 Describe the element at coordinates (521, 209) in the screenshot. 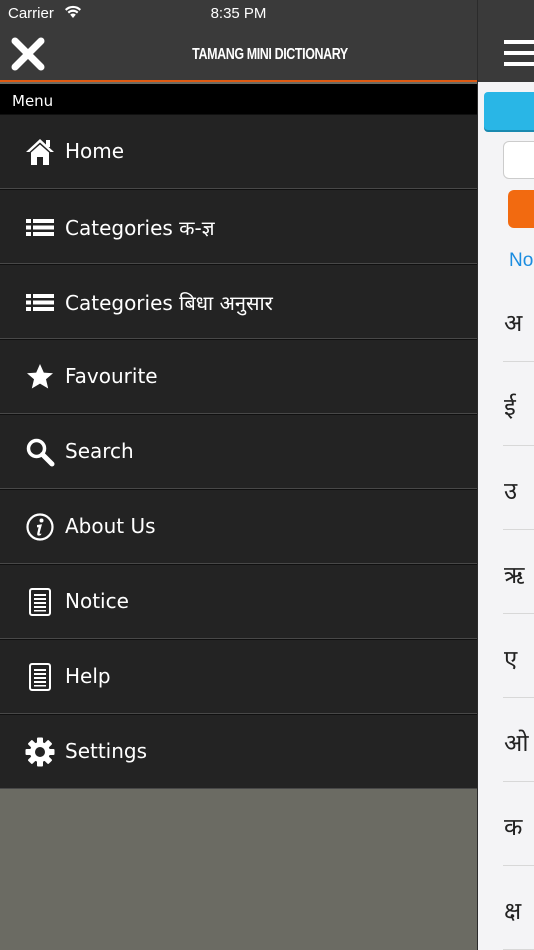

I see `search-button` at that location.